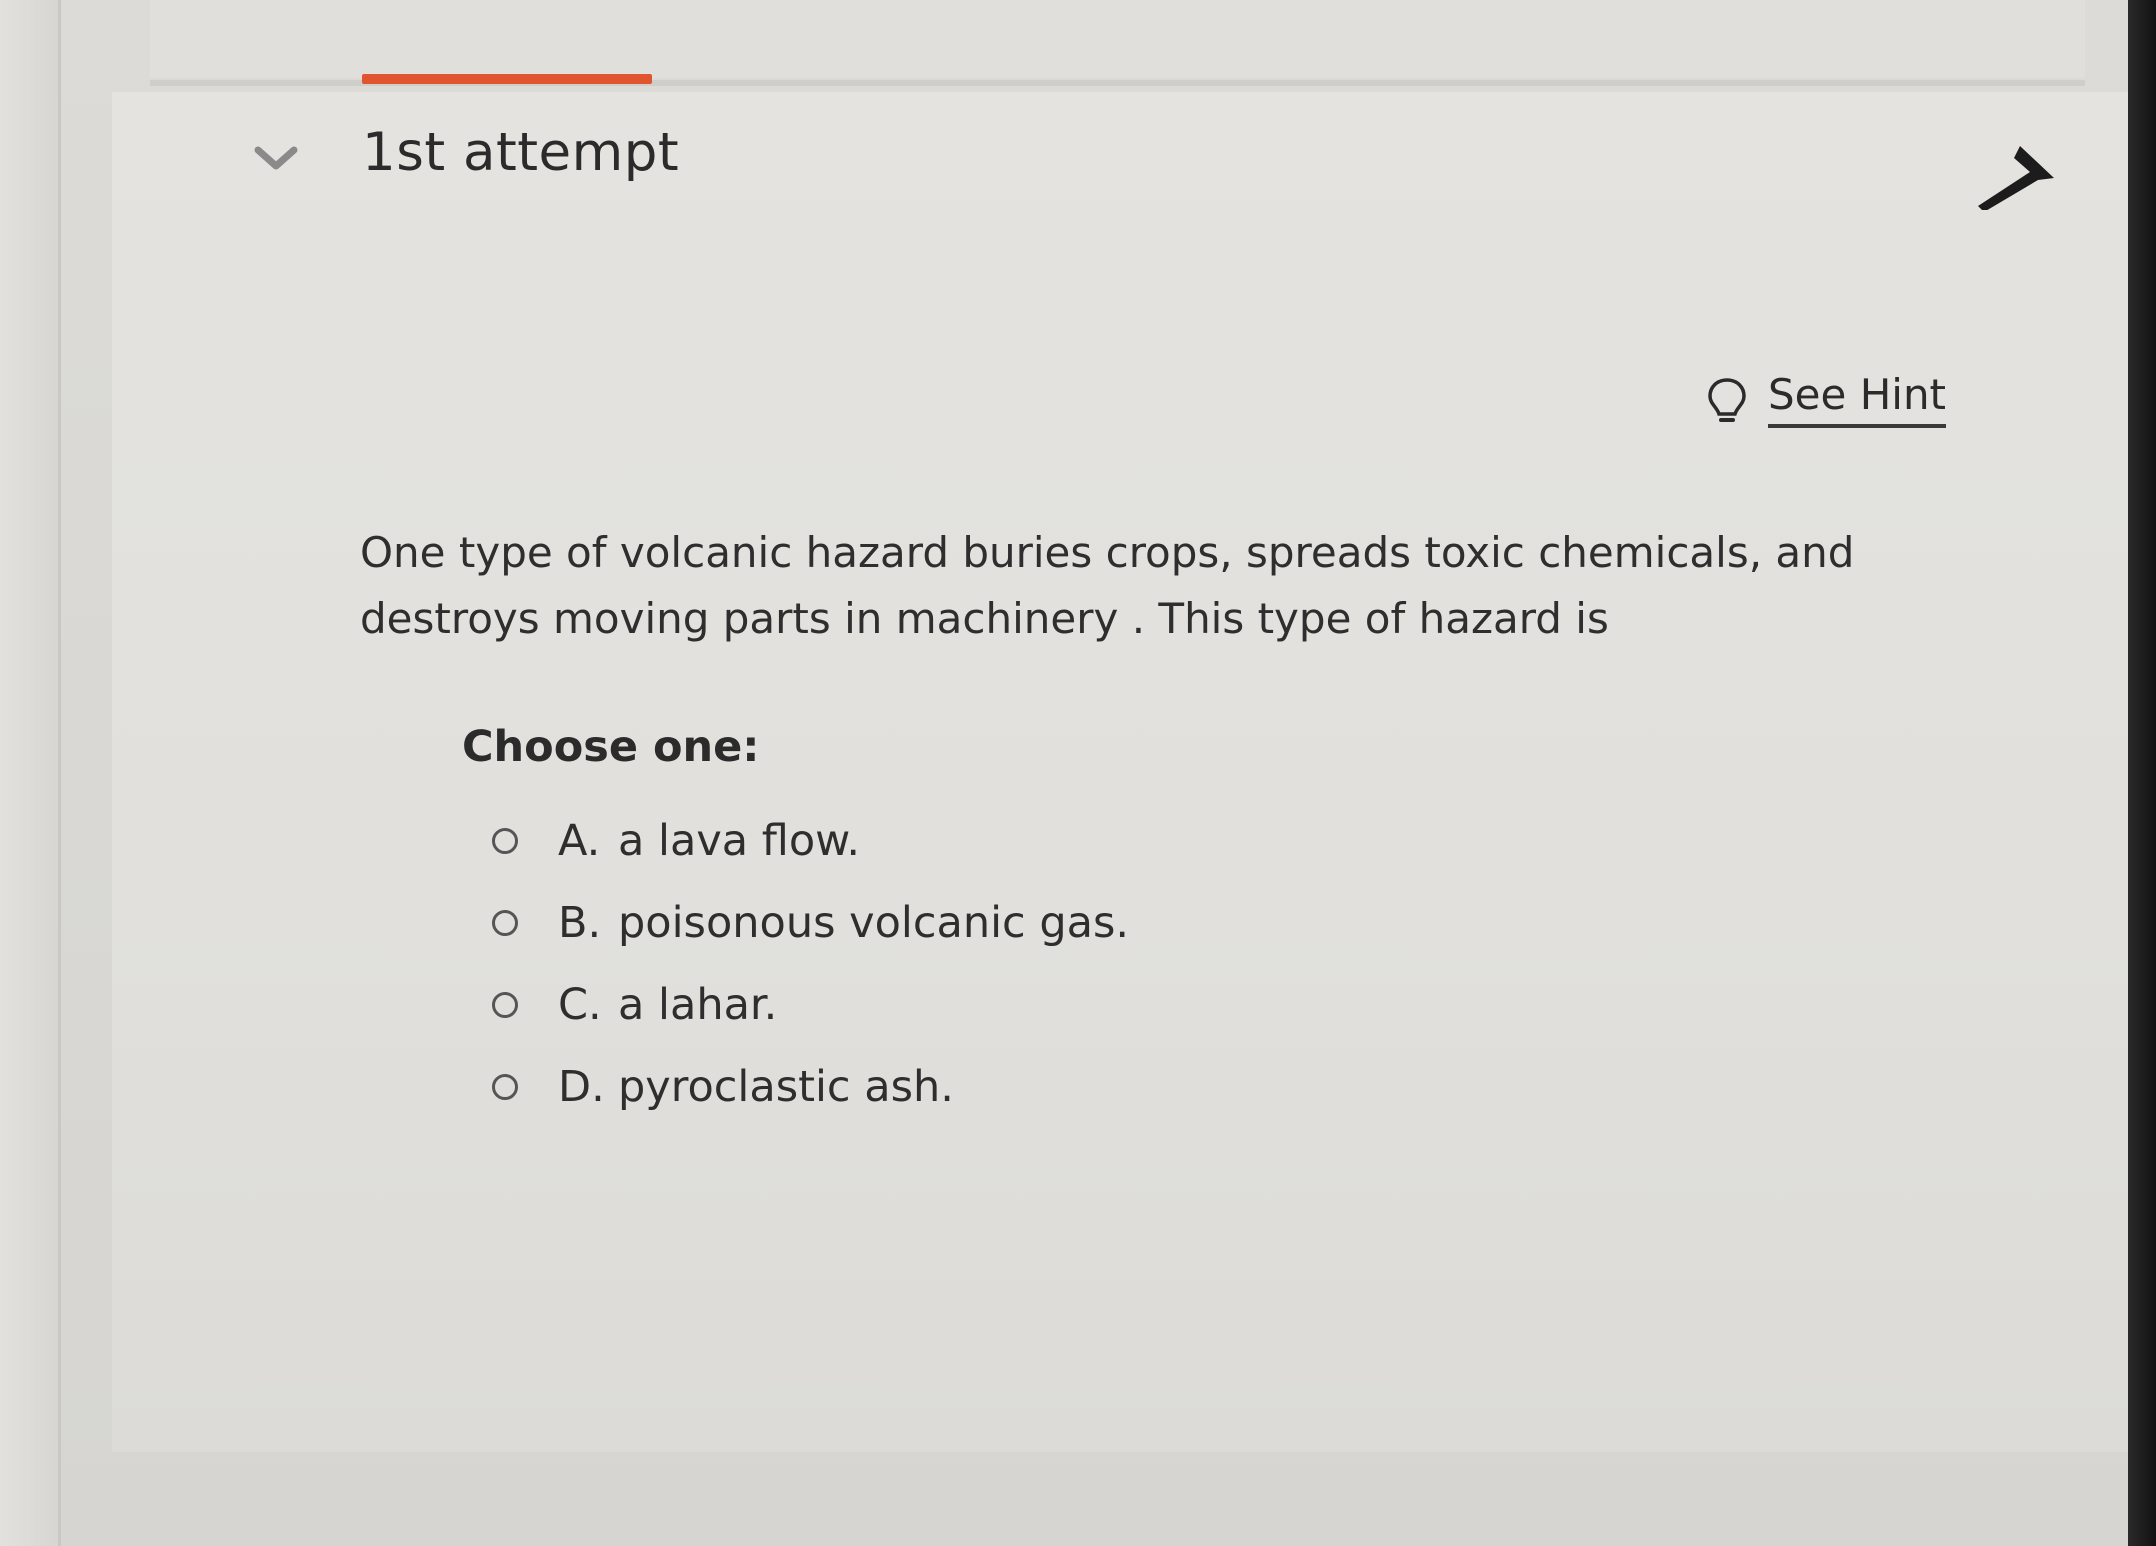 The height and width of the screenshot is (1546, 2156). Describe the element at coordinates (2015, 170) in the screenshot. I see `arrow-up-icon` at that location.